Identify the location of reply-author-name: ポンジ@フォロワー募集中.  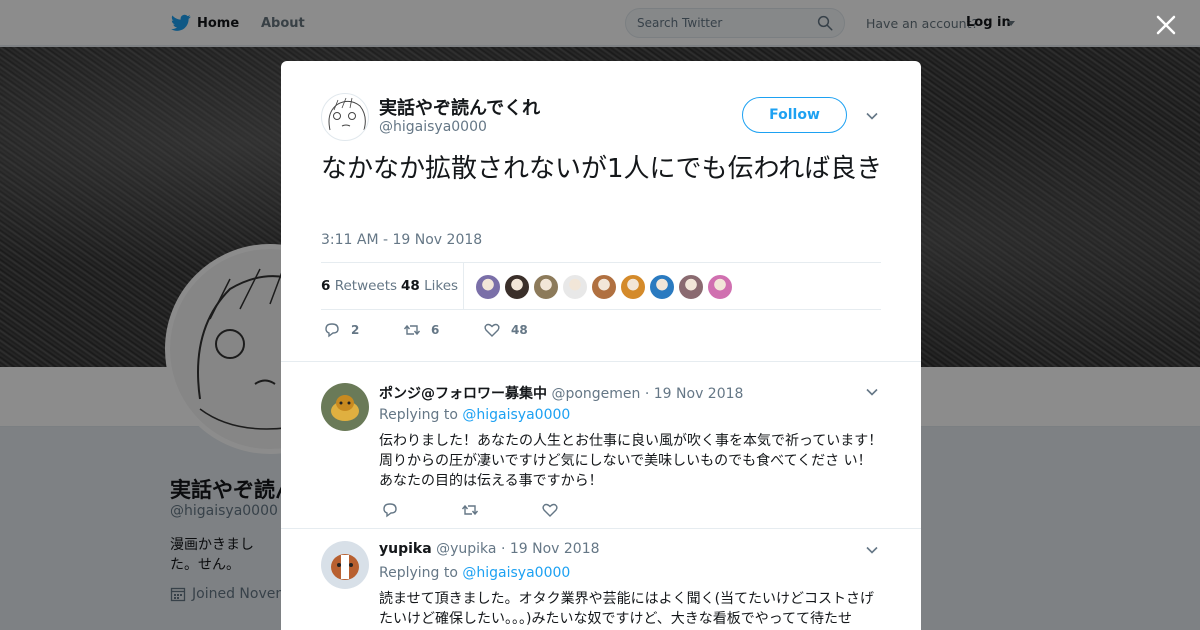
(463, 394).